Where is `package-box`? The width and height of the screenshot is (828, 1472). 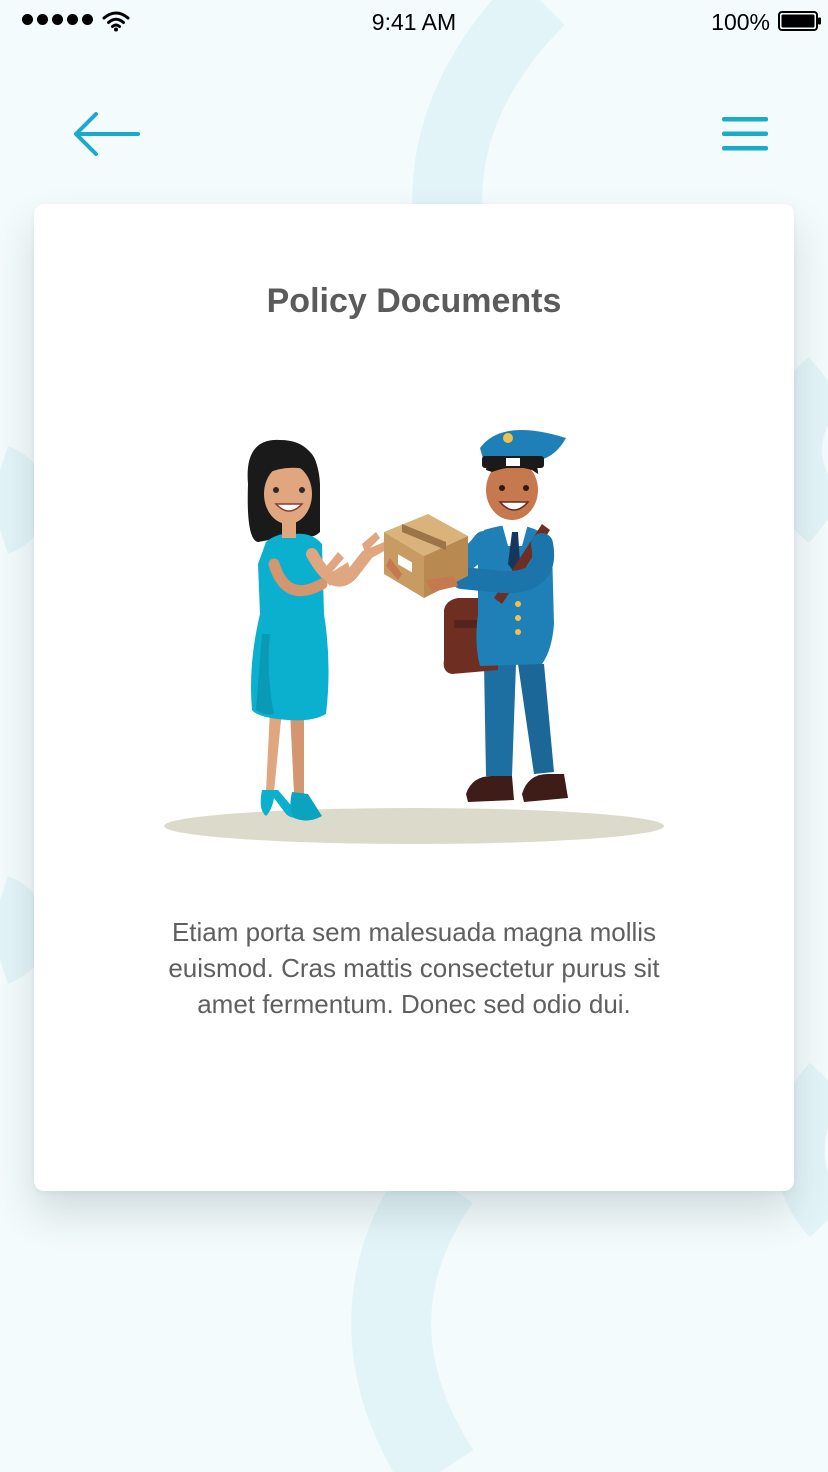 package-box is located at coordinates (426, 556).